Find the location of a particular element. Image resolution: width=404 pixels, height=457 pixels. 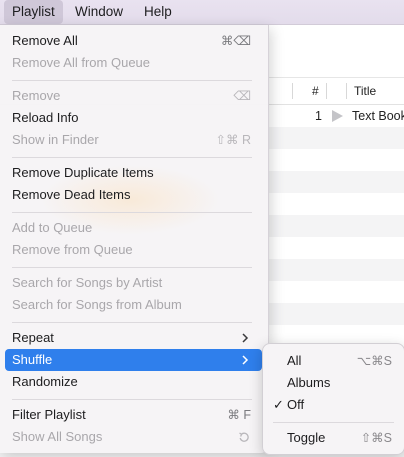

checkmark-icon: ✓ is located at coordinates (278, 404).